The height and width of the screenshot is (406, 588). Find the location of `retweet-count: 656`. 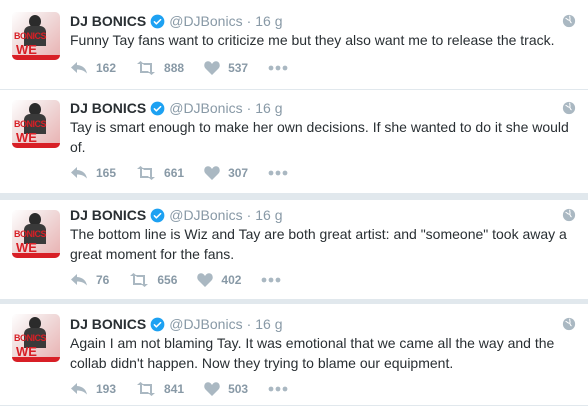

retweet-count: 656 is located at coordinates (167, 280).